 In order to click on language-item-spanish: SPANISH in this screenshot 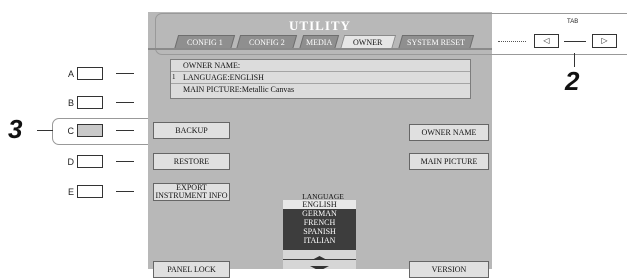, I will do `click(319, 231)`.